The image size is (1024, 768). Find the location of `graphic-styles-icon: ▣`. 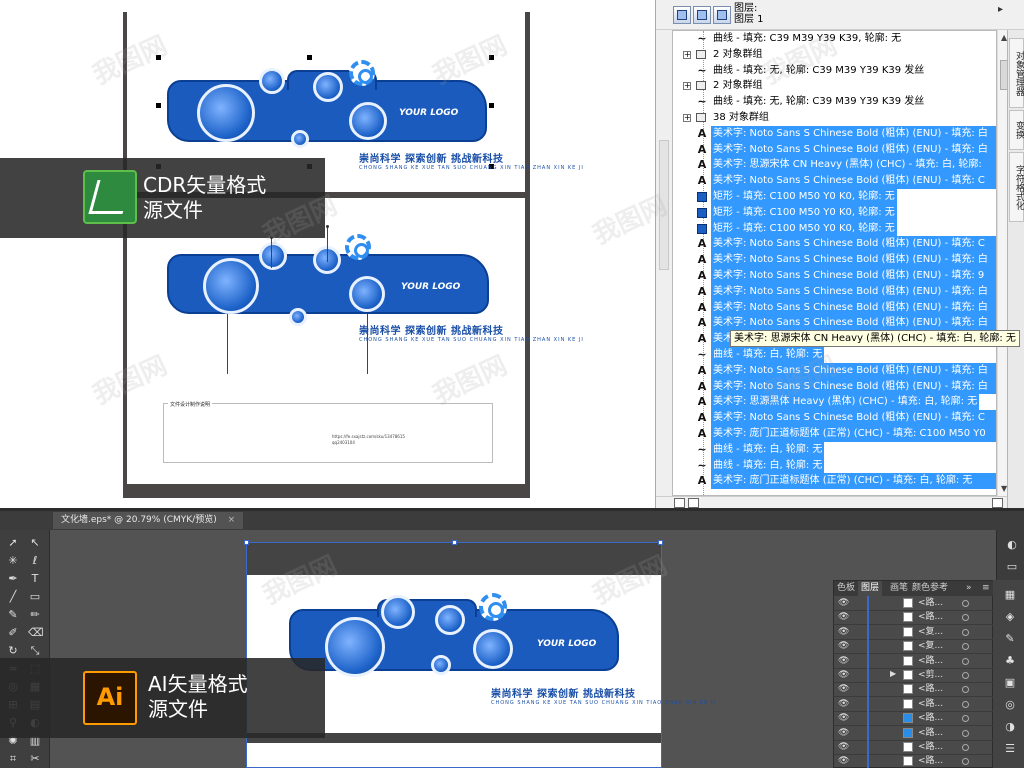

graphic-styles-icon: ▣ is located at coordinates (1010, 683).